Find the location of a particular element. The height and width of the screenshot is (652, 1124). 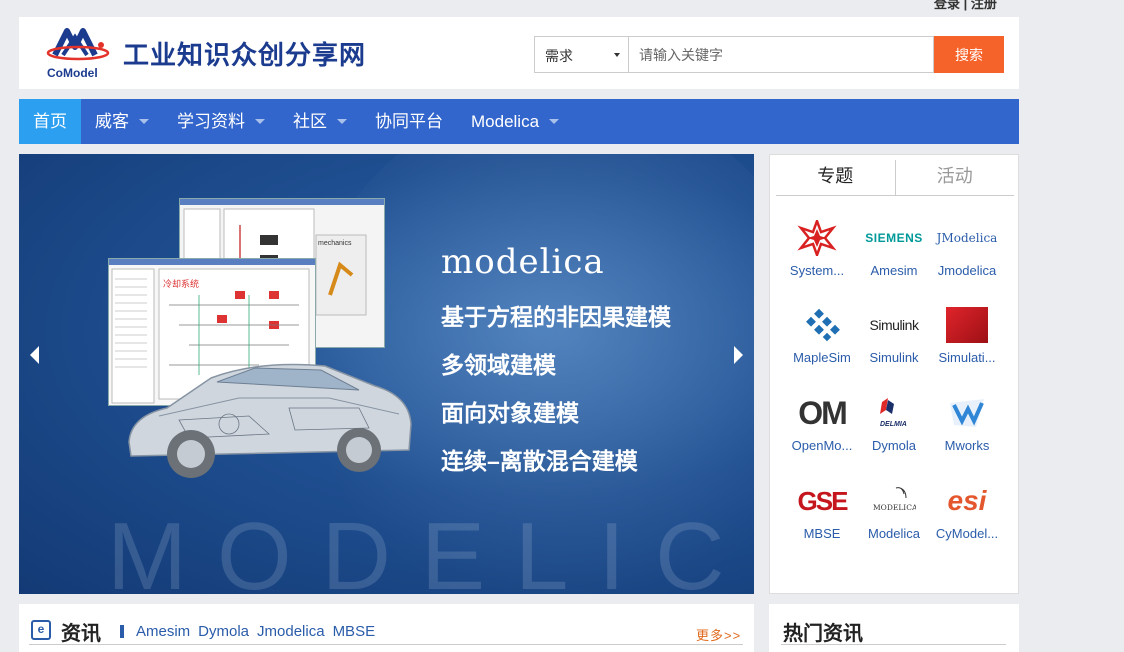

openmodelica-icon: OM is located at coordinates (823, 412).